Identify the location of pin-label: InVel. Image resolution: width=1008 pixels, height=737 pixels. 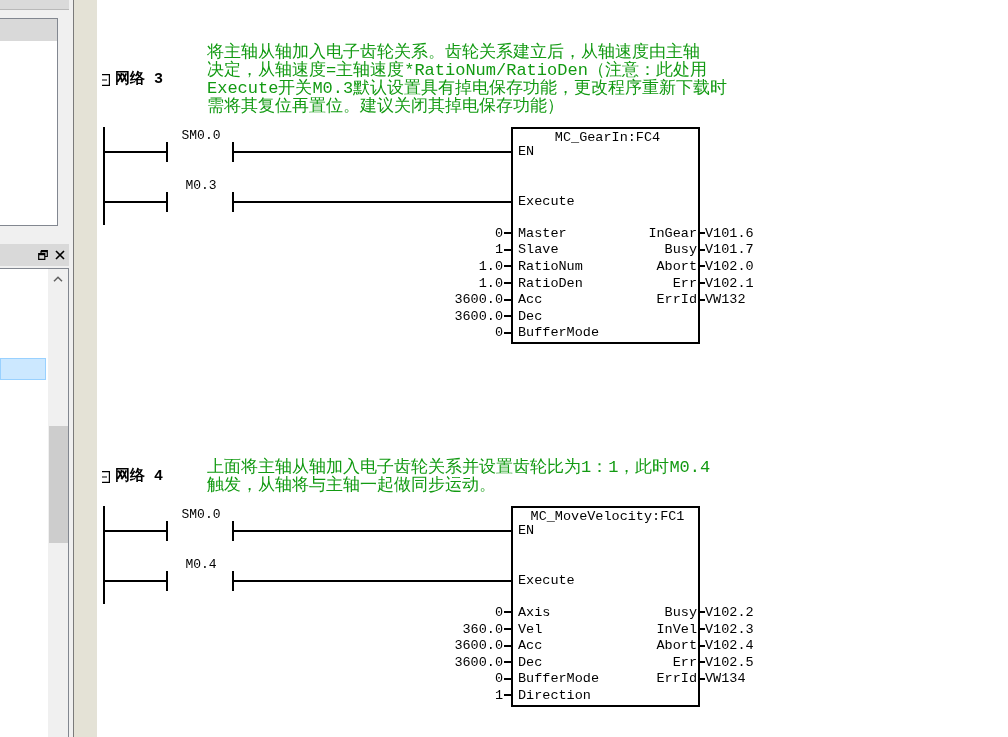
(676, 629).